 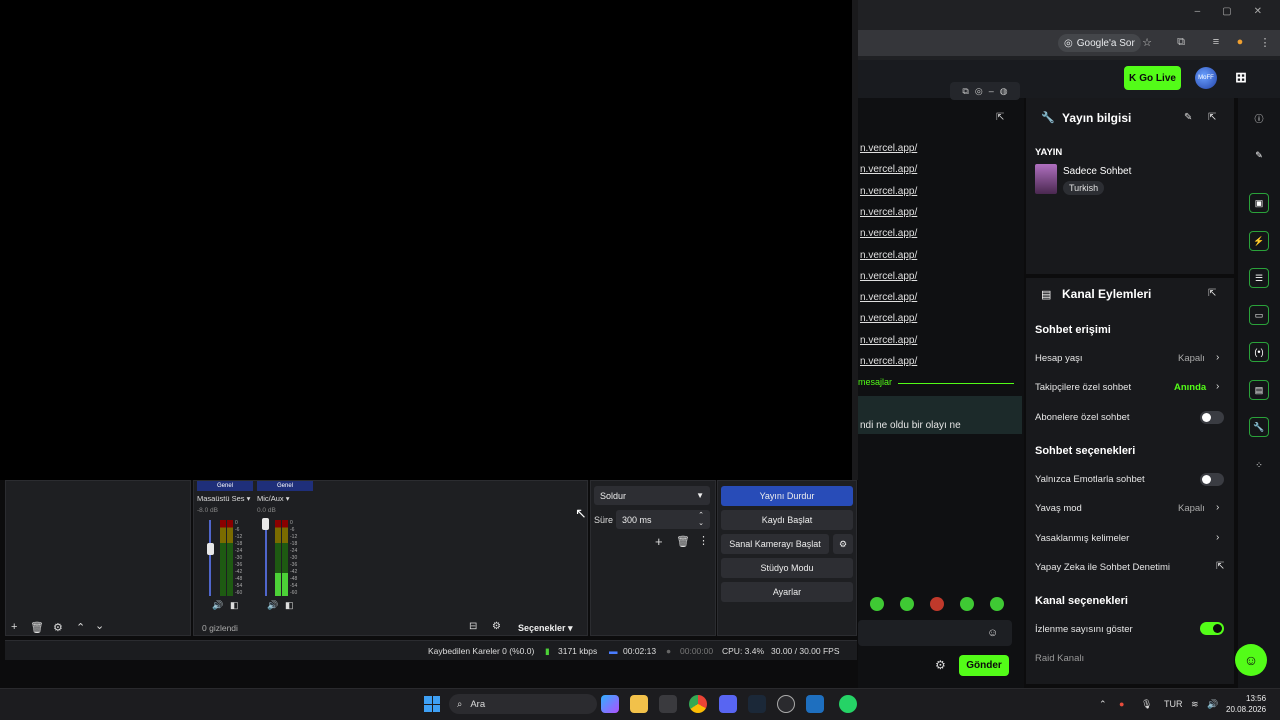 What do you see at coordinates (786, 704) in the screenshot?
I see `obs-icon` at bounding box center [786, 704].